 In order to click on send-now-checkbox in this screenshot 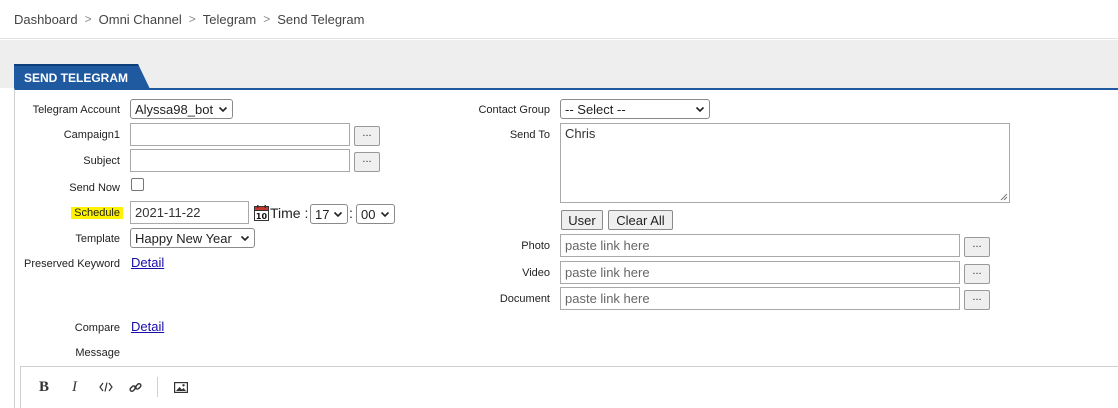, I will do `click(137, 184)`.